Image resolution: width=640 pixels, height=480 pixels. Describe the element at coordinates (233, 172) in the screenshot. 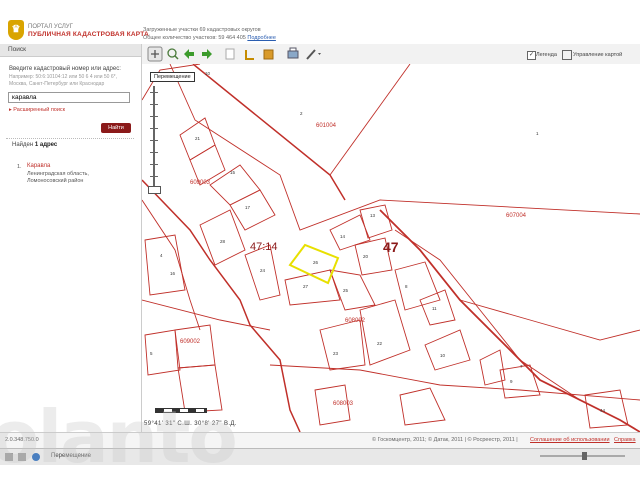

I see `lot-label: 15` at that location.